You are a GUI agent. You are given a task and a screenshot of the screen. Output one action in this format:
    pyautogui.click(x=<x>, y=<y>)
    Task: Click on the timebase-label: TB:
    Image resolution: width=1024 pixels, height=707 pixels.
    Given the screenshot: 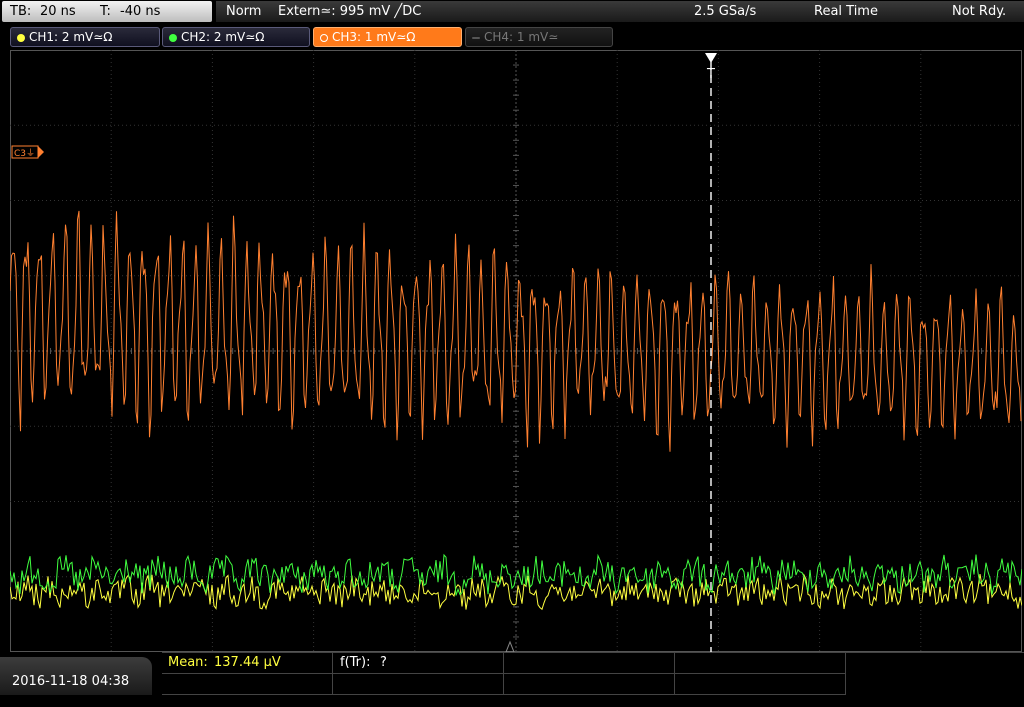 What is the action you would take?
    pyautogui.click(x=21, y=11)
    